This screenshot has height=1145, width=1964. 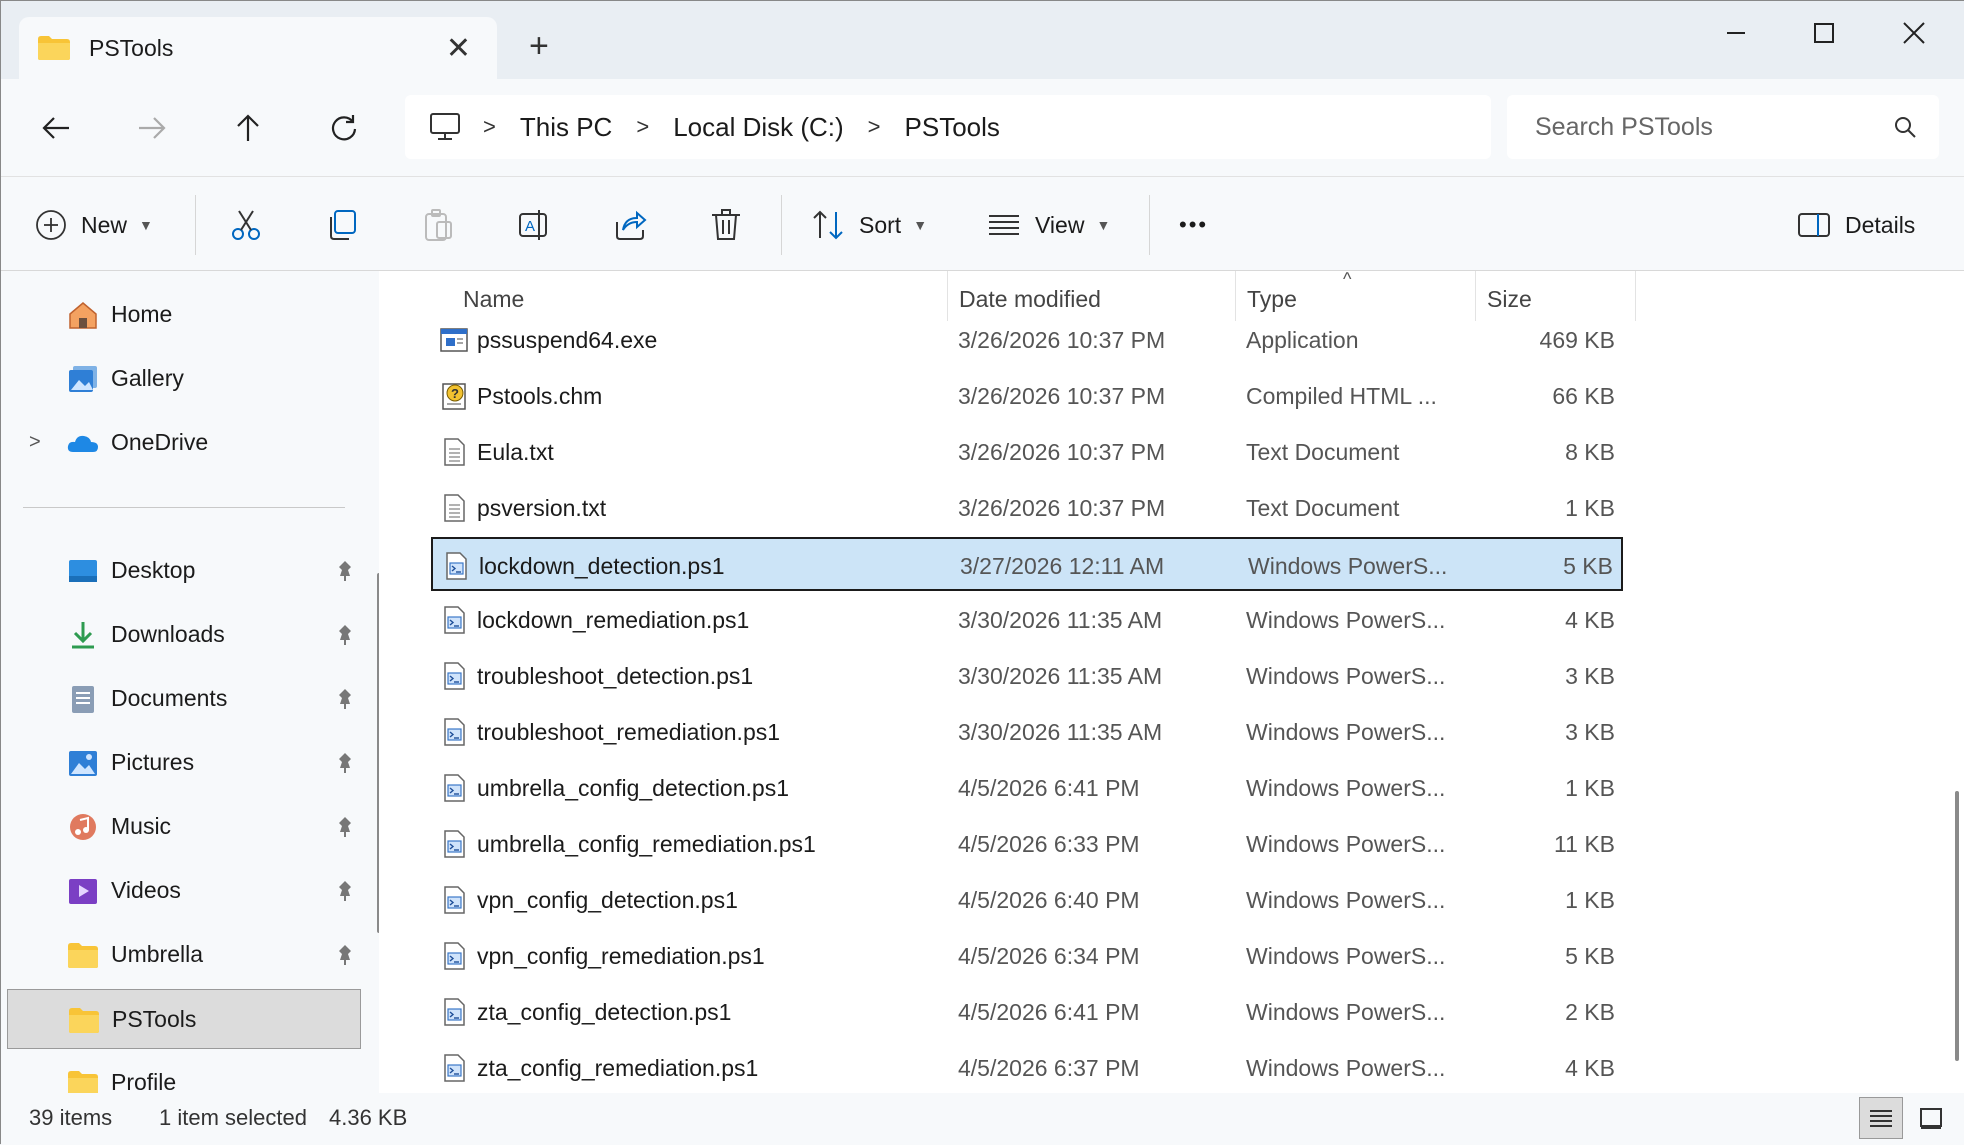 I want to click on chevron-down-icon: ▼, so click(x=1103, y=225).